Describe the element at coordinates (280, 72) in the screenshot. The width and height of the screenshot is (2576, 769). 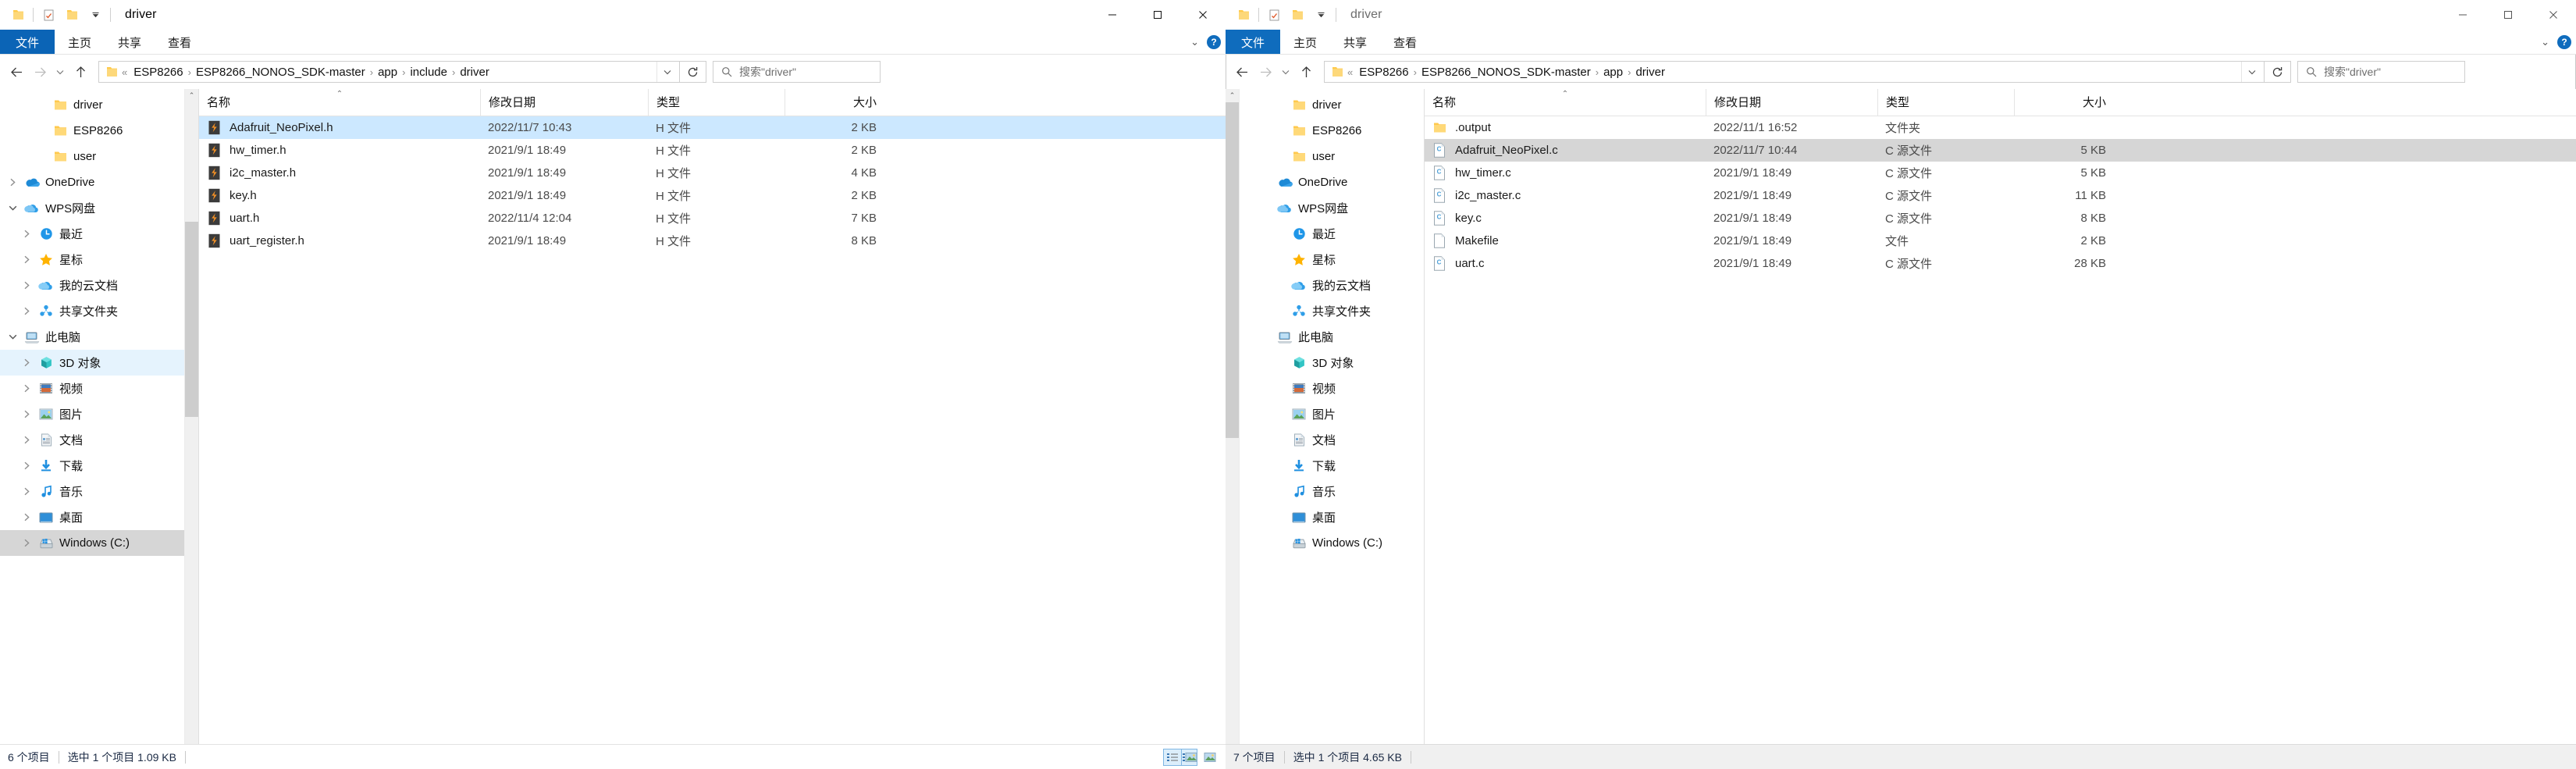
I see `breadcrumb-item-1: ESP8266_NONOS_SDK-master` at that location.